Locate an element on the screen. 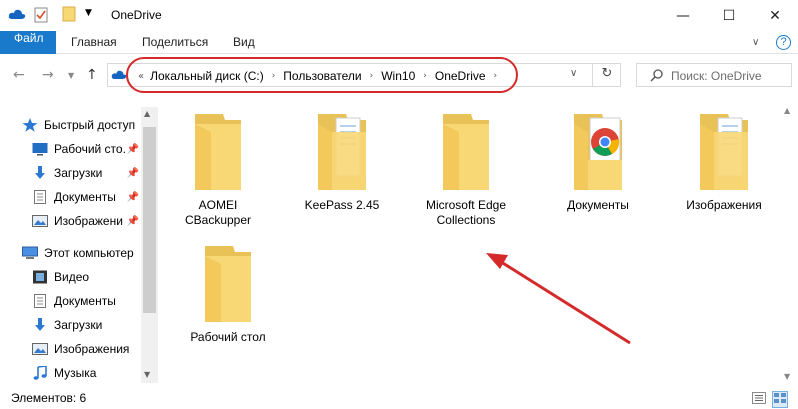  scrollbar-thumb is located at coordinates (149, 220).